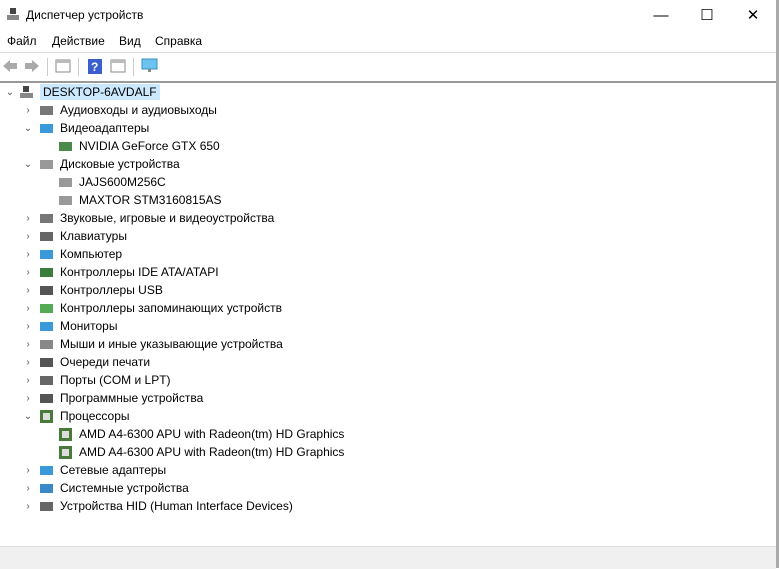 The image size is (779, 569). I want to click on tree-item: Сетевые адаптеры, so click(102, 470).